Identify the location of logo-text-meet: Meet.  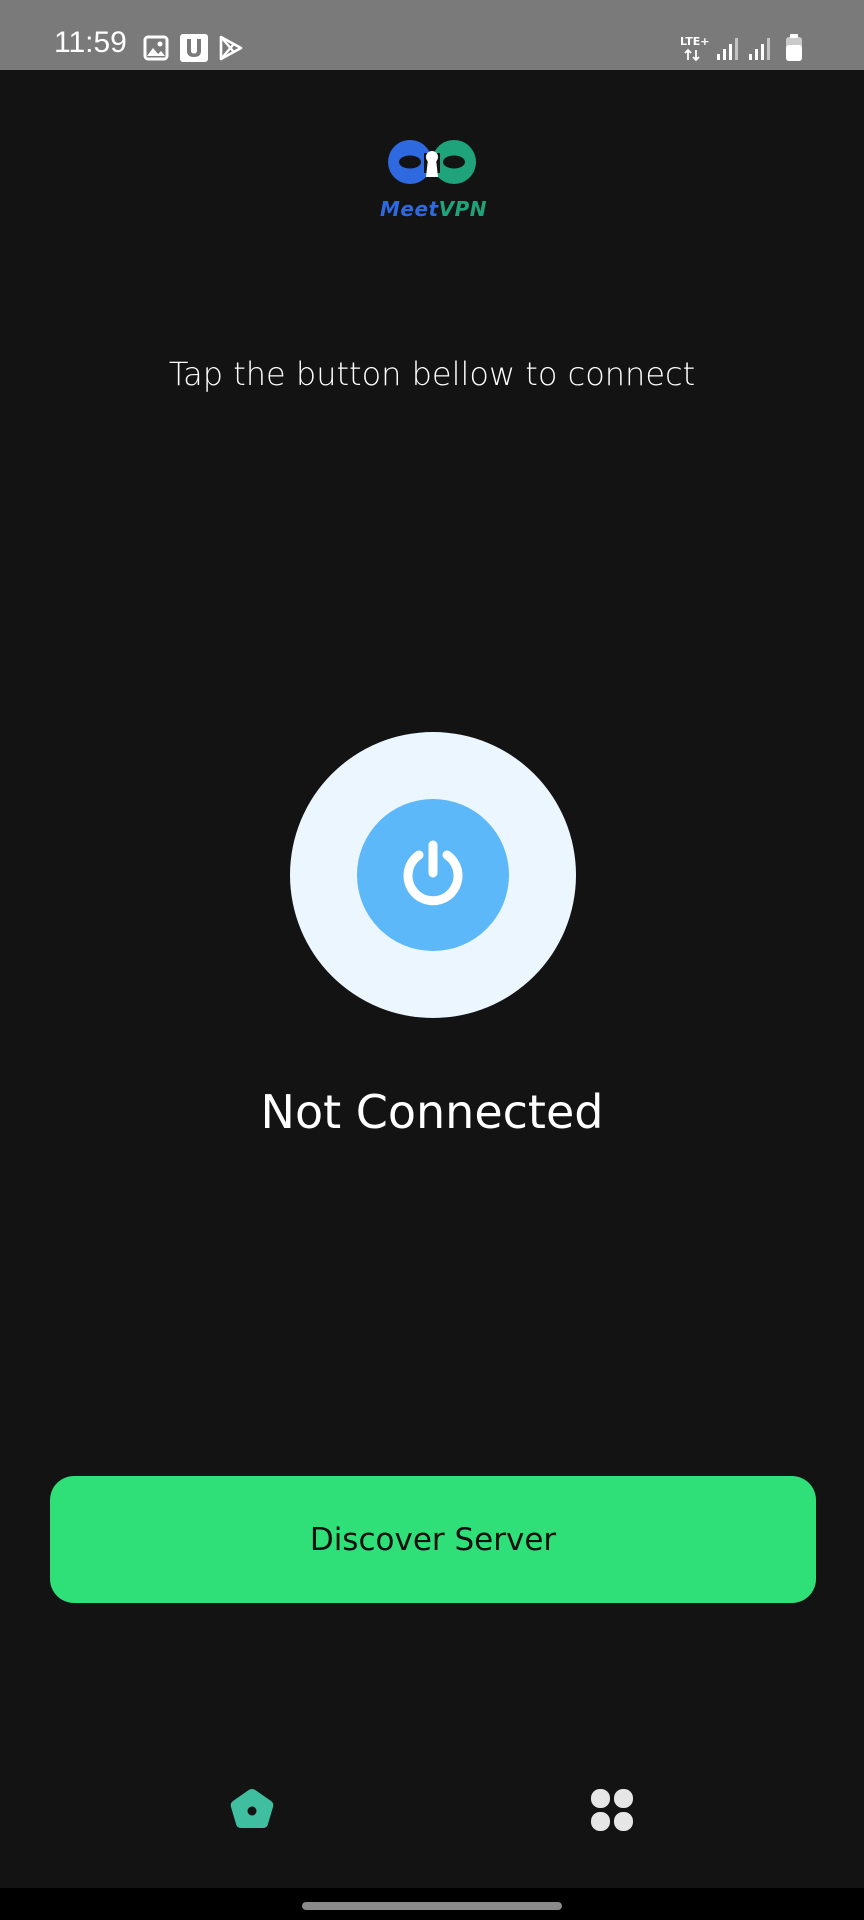
(409, 209).